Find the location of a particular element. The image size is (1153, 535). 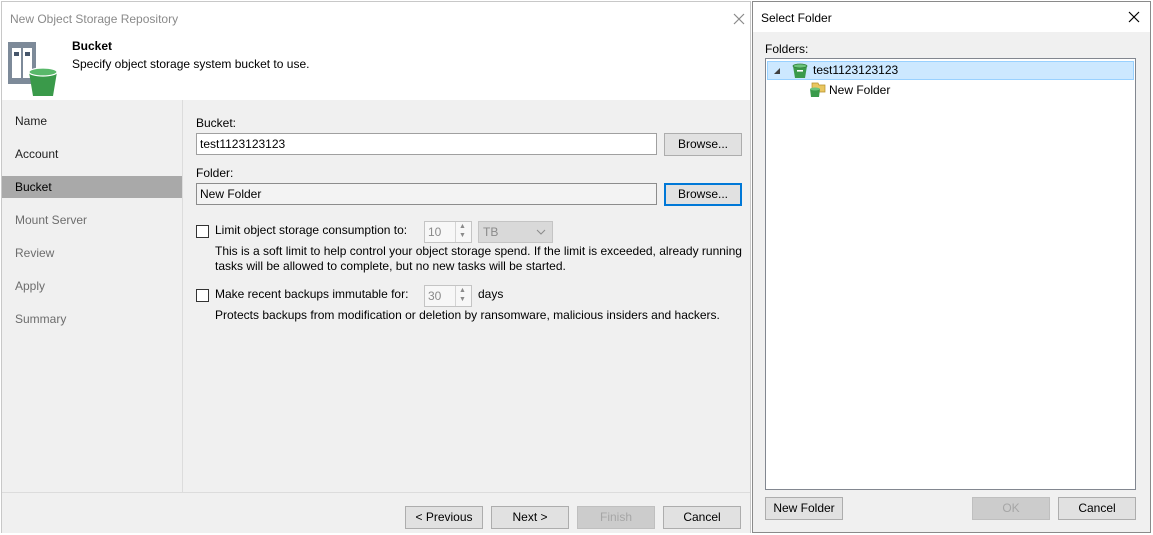

immutable-days-stepper: 30 ▲ ▼ is located at coordinates (448, 296).